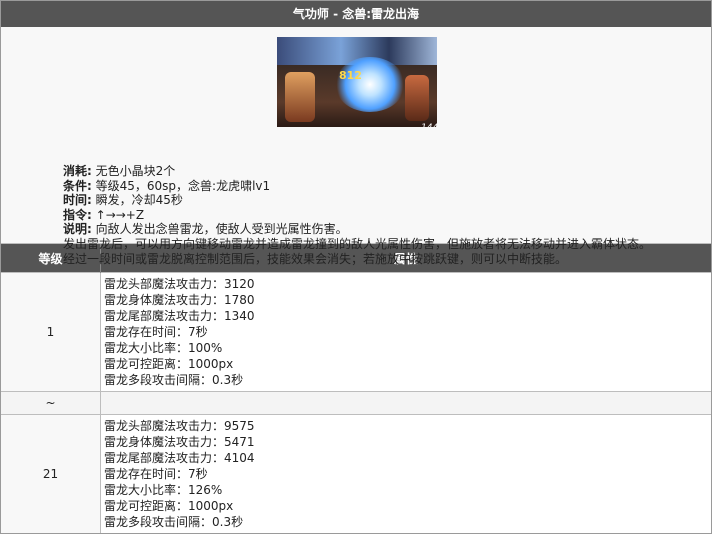 The image size is (712, 534). What do you see at coordinates (205, 171) in the screenshot?
I see `cost-row: 消耗: 无色小晶块2个` at bounding box center [205, 171].